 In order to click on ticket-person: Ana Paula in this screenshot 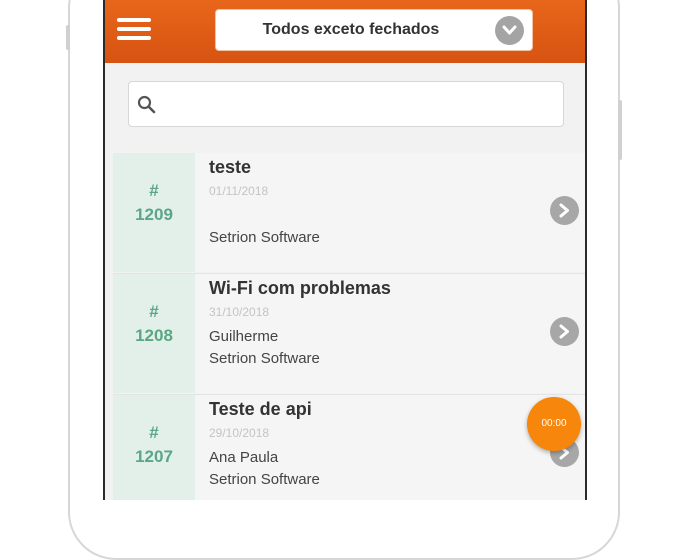, I will do `click(244, 457)`.